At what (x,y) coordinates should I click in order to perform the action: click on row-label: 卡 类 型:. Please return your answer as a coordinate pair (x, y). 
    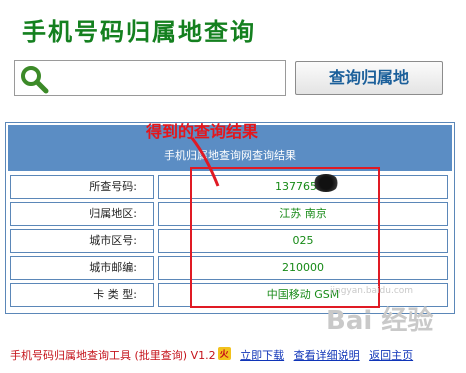
    Looking at the image, I should click on (82, 295).